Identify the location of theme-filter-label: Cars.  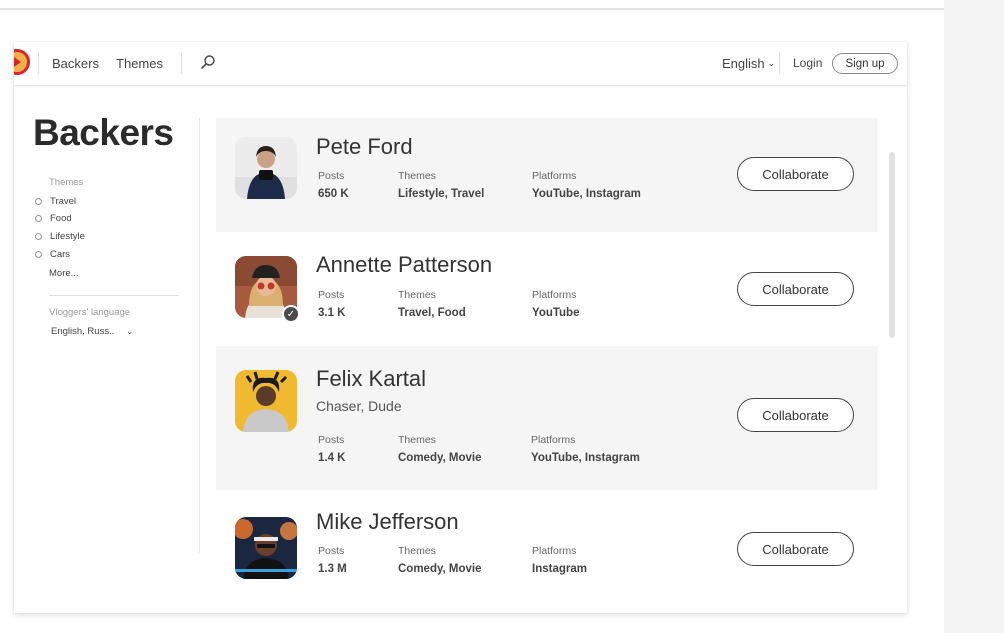
(60, 254).